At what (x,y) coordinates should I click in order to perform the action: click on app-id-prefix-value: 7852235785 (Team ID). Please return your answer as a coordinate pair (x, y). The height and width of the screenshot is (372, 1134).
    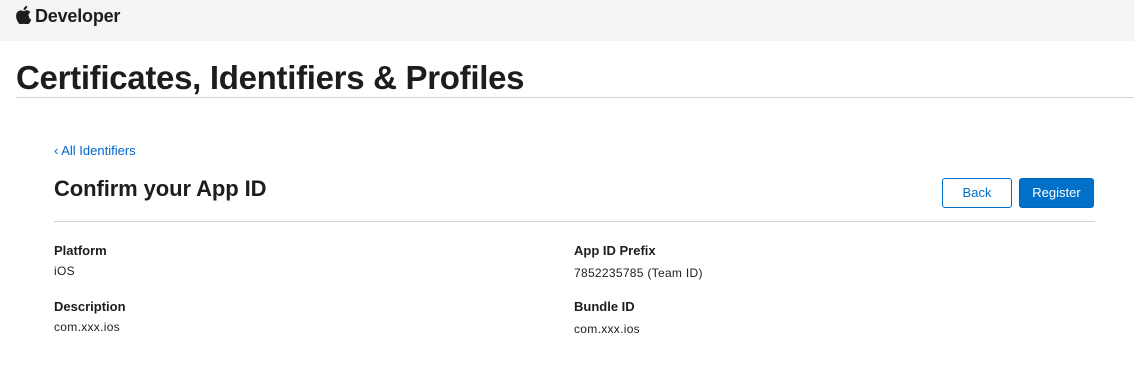
    Looking at the image, I should click on (638, 273).